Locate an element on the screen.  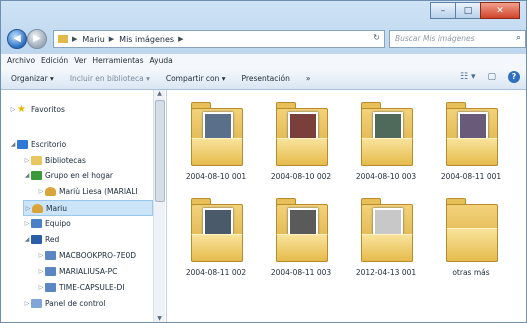
menu-bar: Archivo Edición Ver Herramientas Ayuda is located at coordinates (263, 60).